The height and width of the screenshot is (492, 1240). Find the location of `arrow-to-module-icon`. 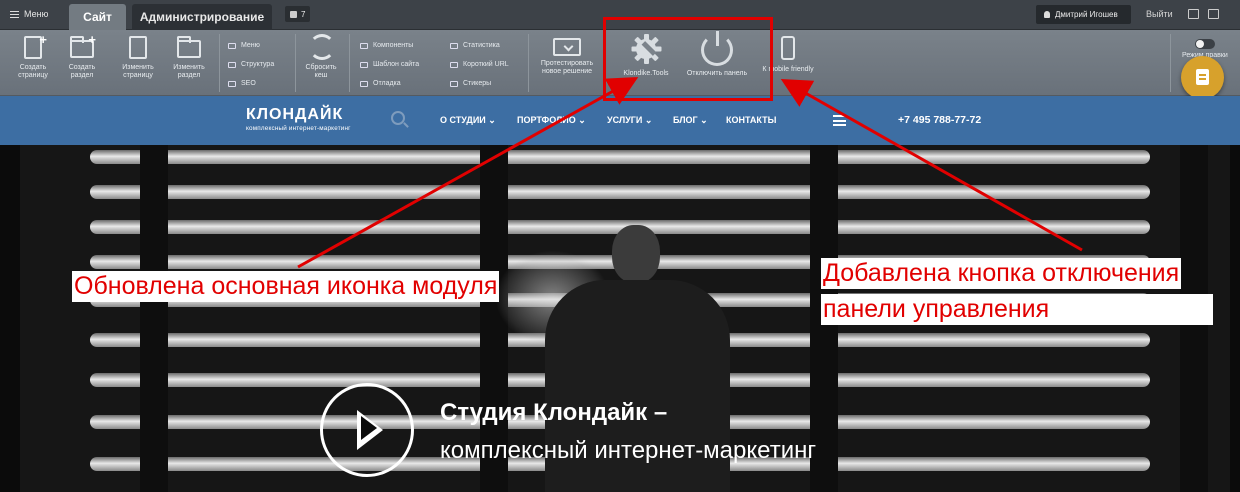

arrow-to-module-icon is located at coordinates (468, 173).